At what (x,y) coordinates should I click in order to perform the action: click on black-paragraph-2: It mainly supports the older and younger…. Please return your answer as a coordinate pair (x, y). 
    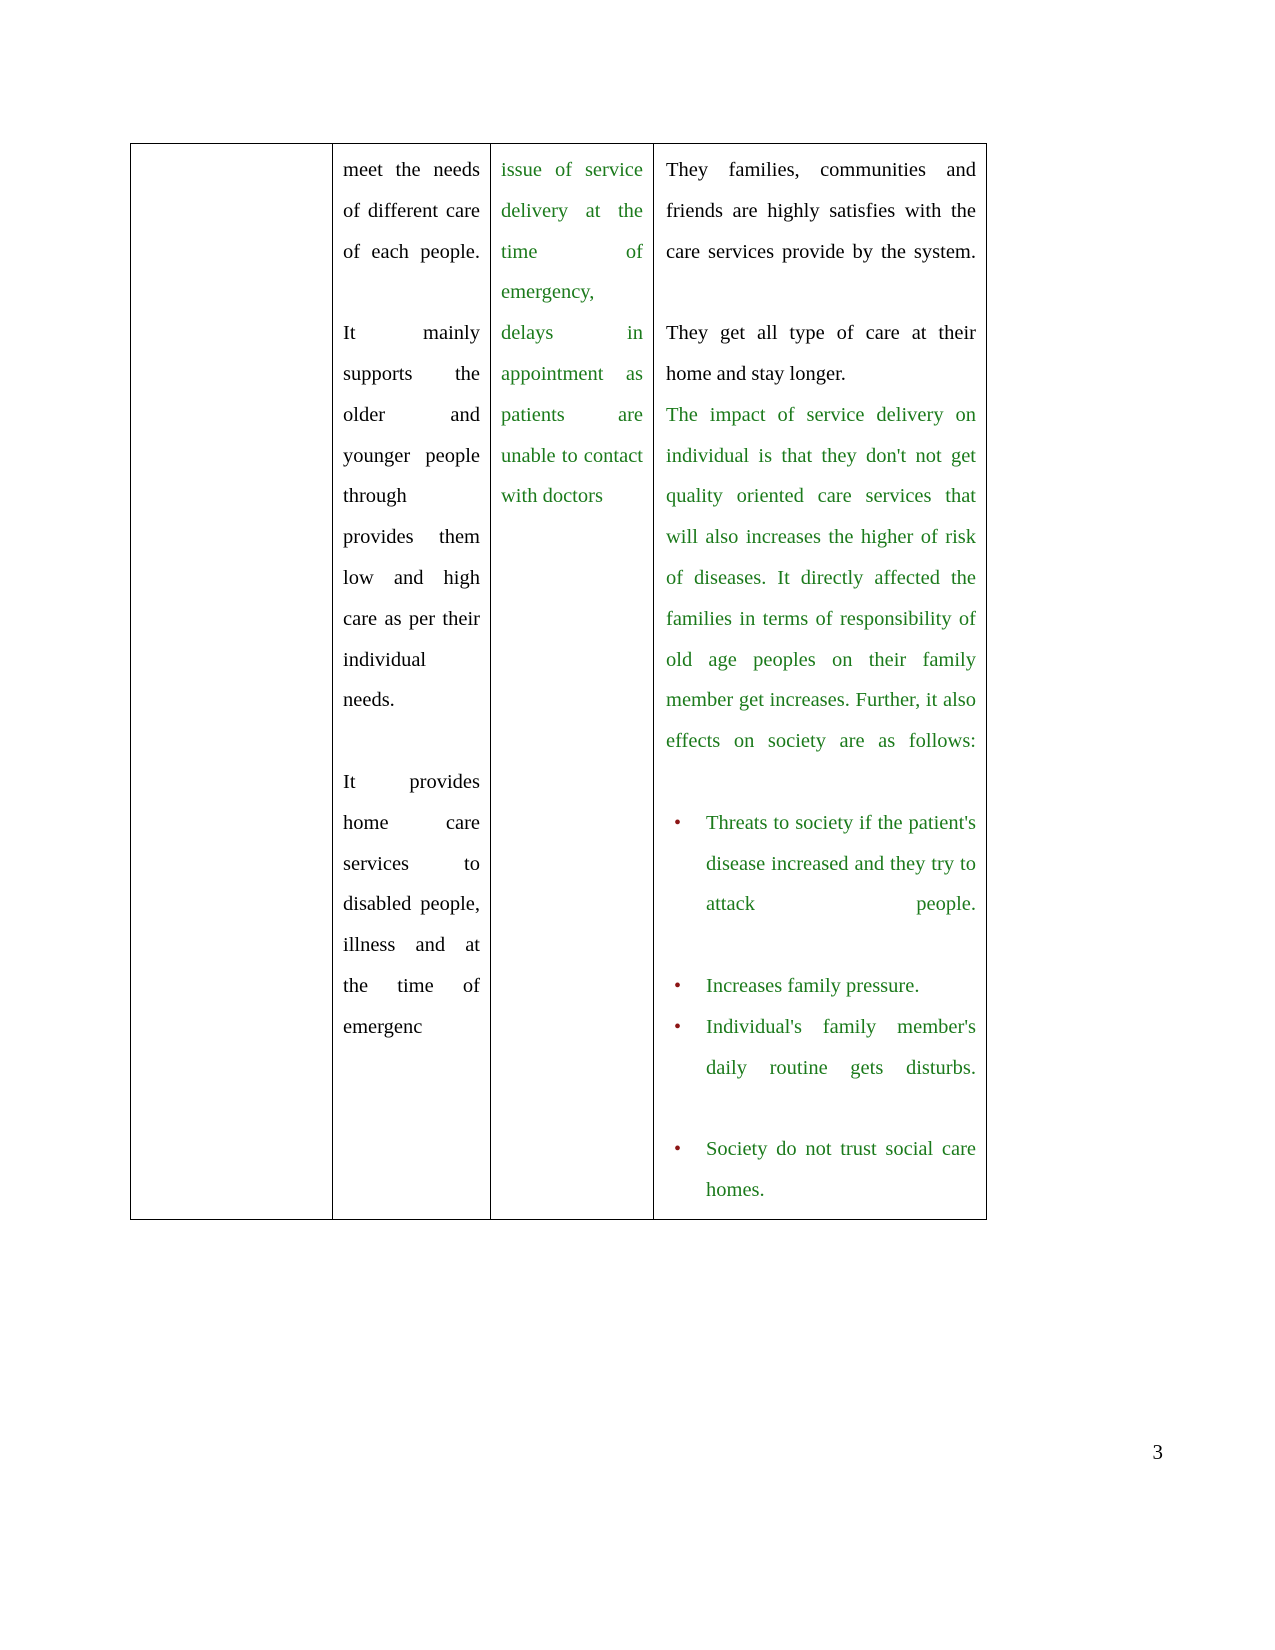
    Looking at the image, I should click on (411, 517).